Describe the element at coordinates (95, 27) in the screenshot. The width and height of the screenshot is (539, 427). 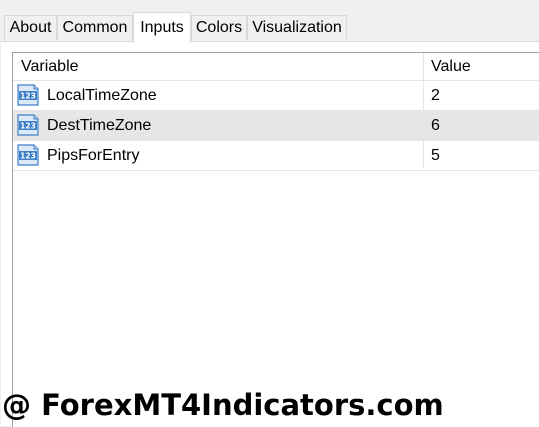
I see `tab-common: Common` at that location.